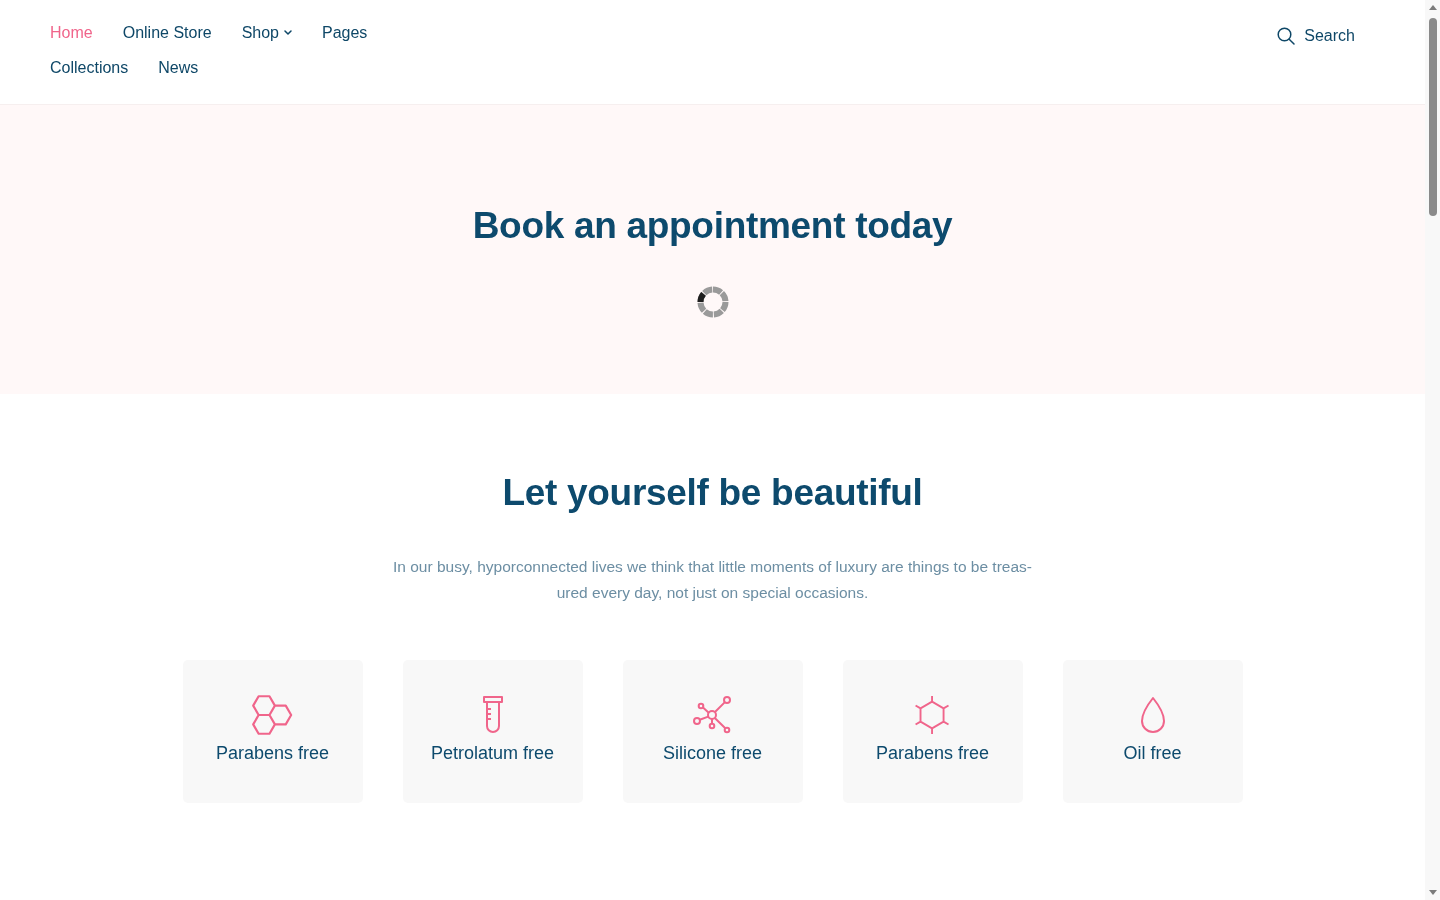 The height and width of the screenshot is (900, 1440). What do you see at coordinates (712, 493) in the screenshot?
I see `section-heading: Let yourself be beautiful` at bounding box center [712, 493].